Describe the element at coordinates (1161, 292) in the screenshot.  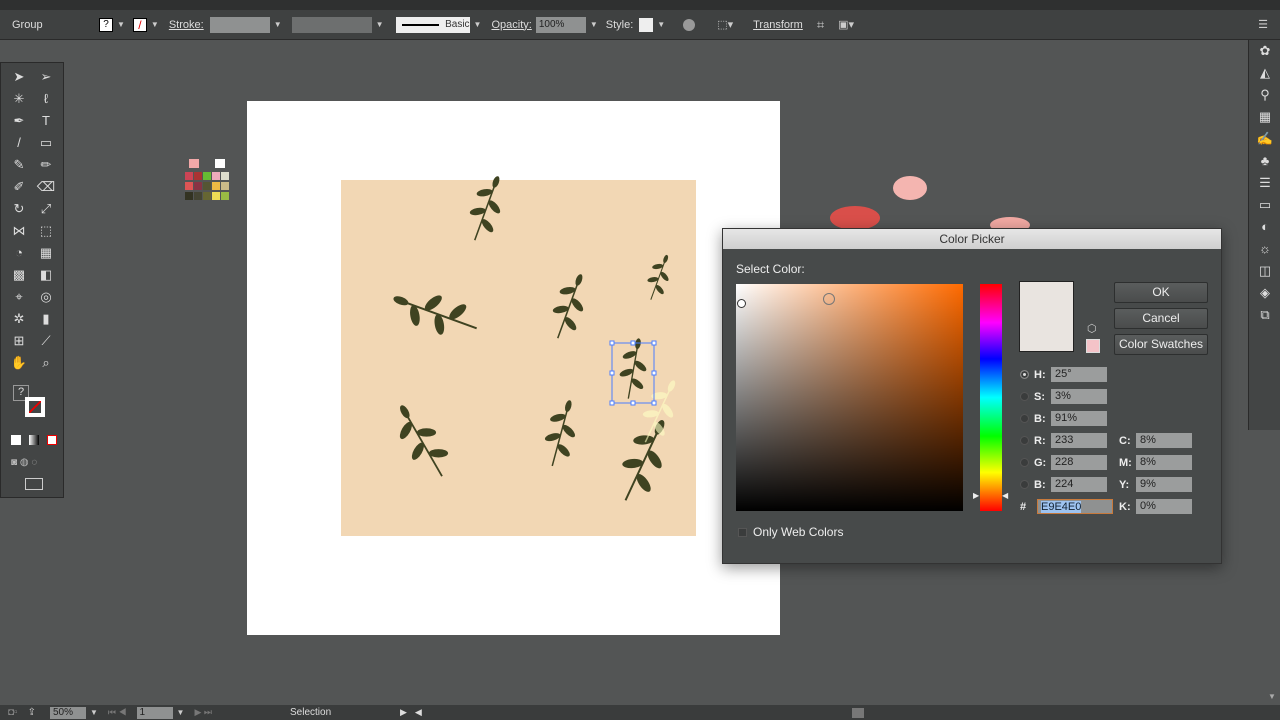
I see `ok-button: OK` at that location.